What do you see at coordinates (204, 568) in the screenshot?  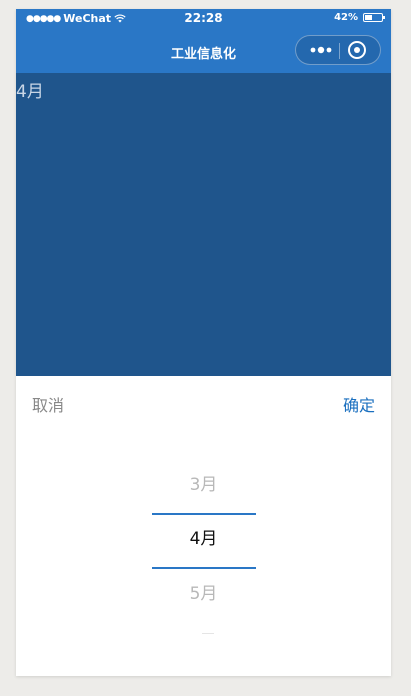 I see `picker-indicator-bottom` at bounding box center [204, 568].